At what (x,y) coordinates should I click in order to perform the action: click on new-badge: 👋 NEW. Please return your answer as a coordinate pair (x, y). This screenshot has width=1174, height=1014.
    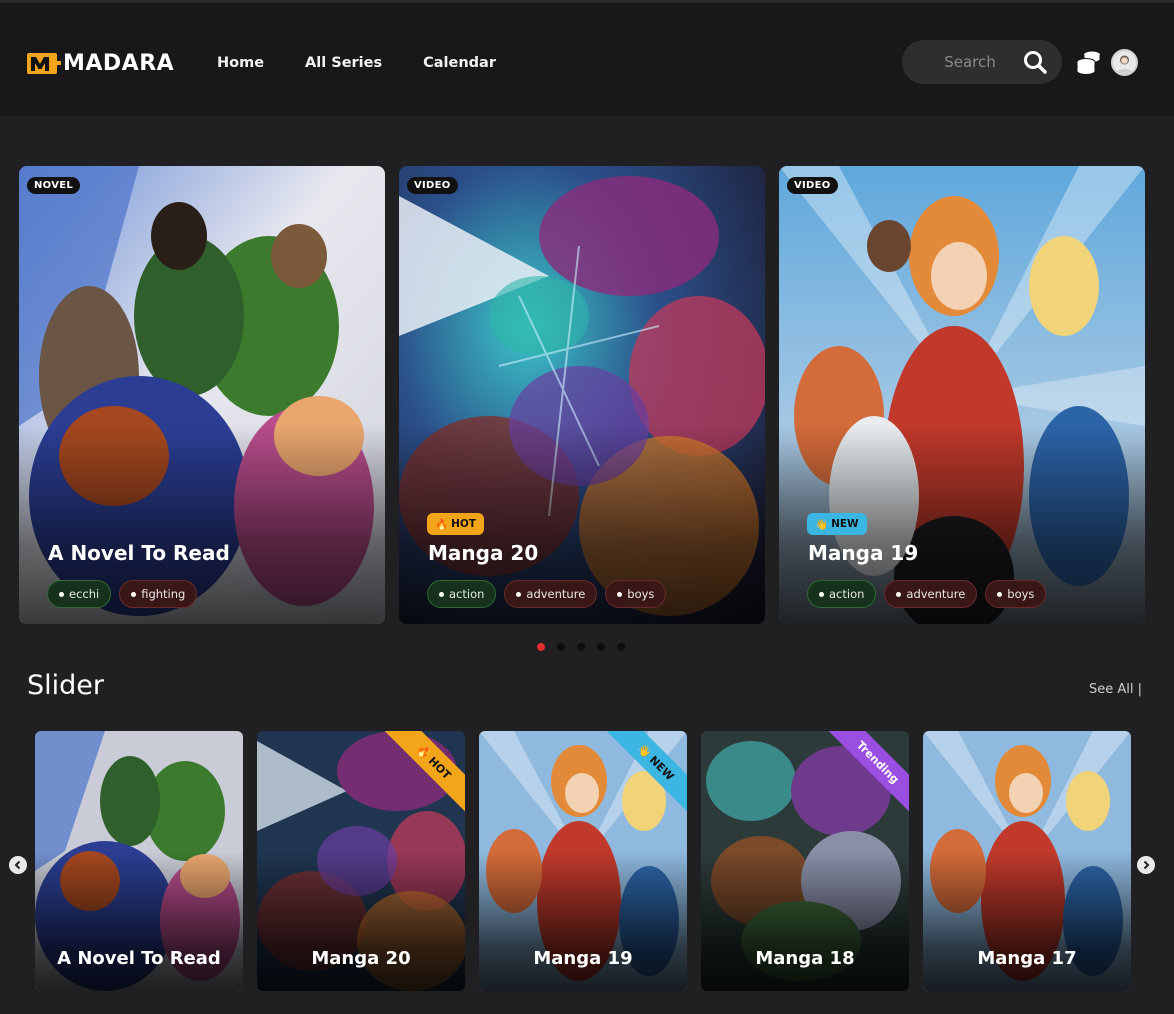
    Looking at the image, I should click on (837, 524).